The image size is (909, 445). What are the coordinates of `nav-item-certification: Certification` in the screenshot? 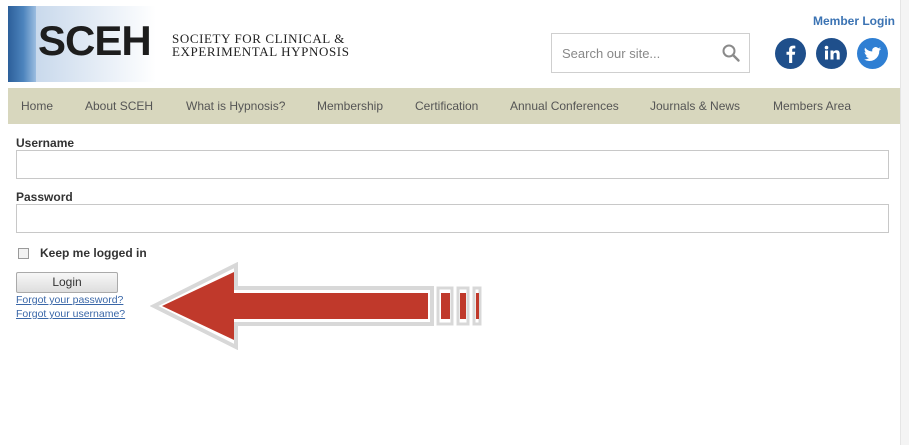 It's located at (446, 106).